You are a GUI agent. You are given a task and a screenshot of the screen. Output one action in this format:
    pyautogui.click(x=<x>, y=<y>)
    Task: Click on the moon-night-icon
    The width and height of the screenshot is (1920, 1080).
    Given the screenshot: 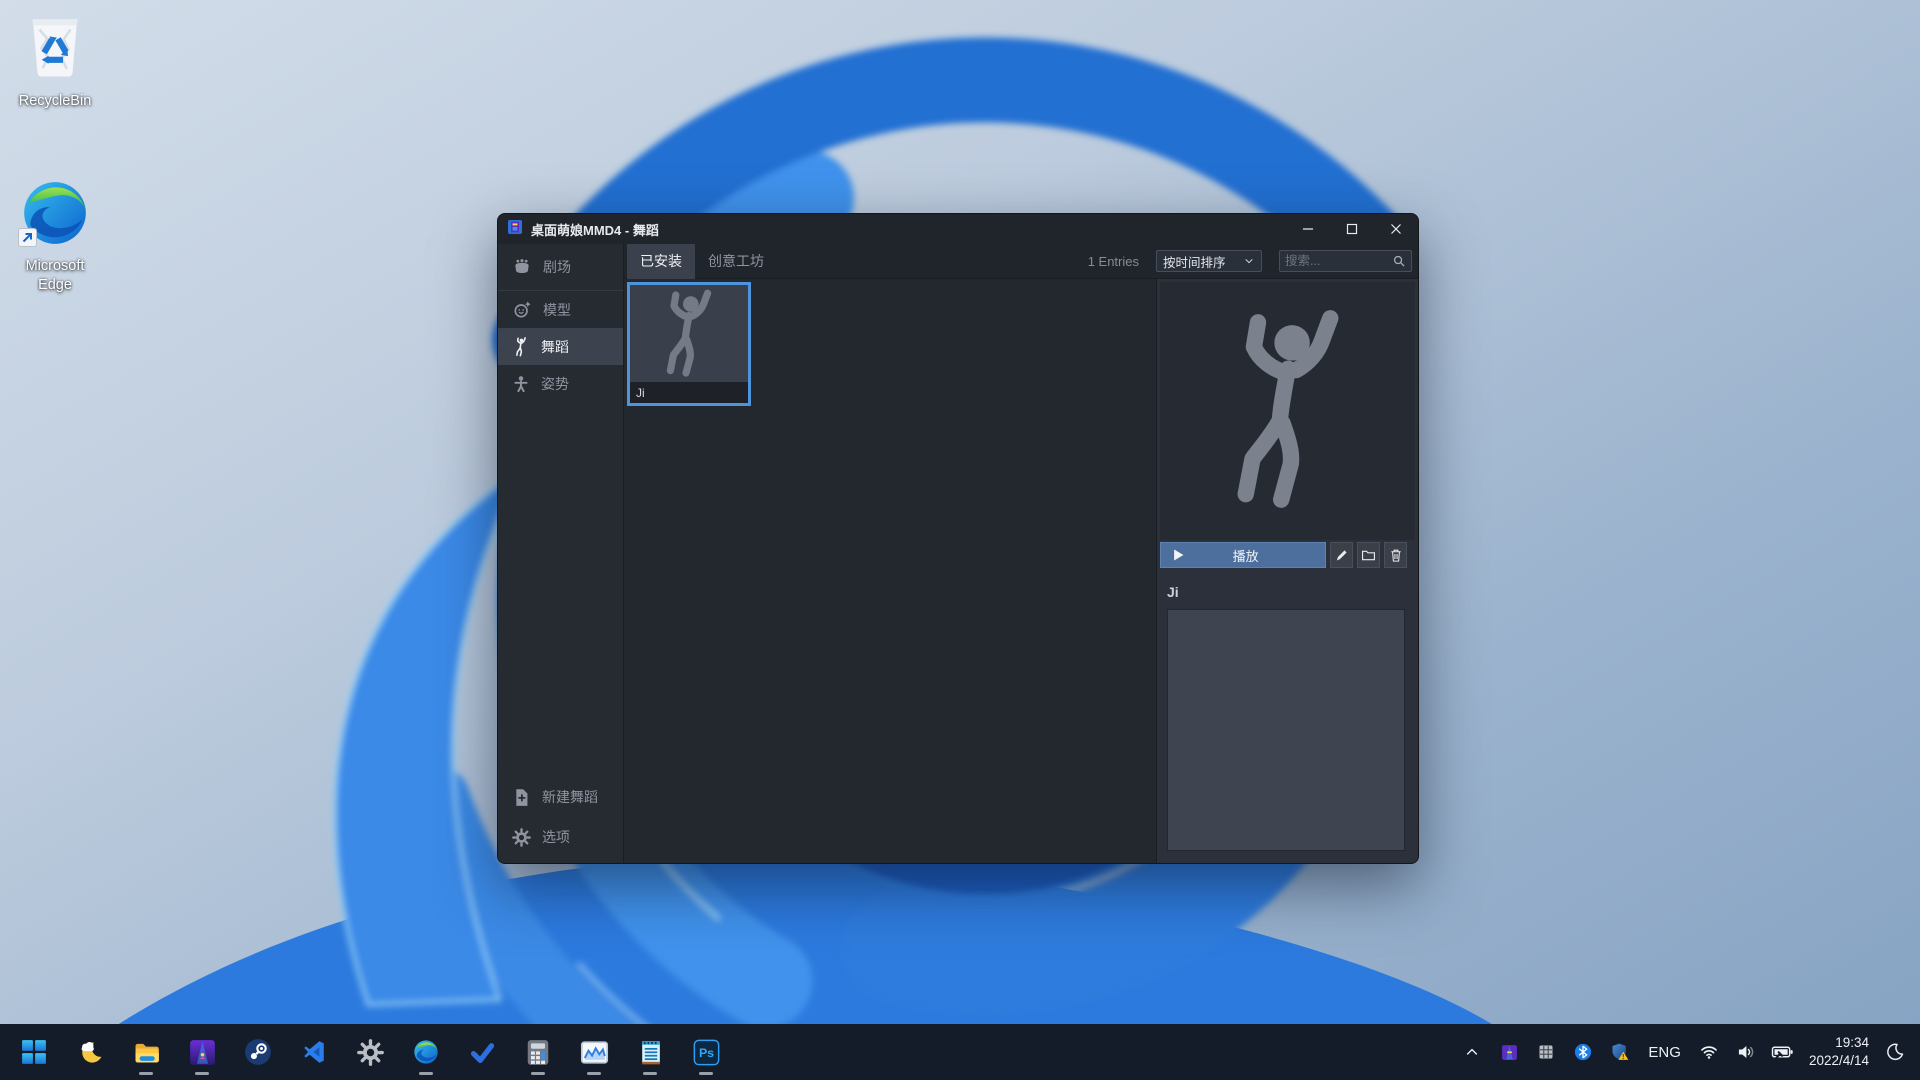 What is the action you would take?
    pyautogui.click(x=1895, y=1052)
    